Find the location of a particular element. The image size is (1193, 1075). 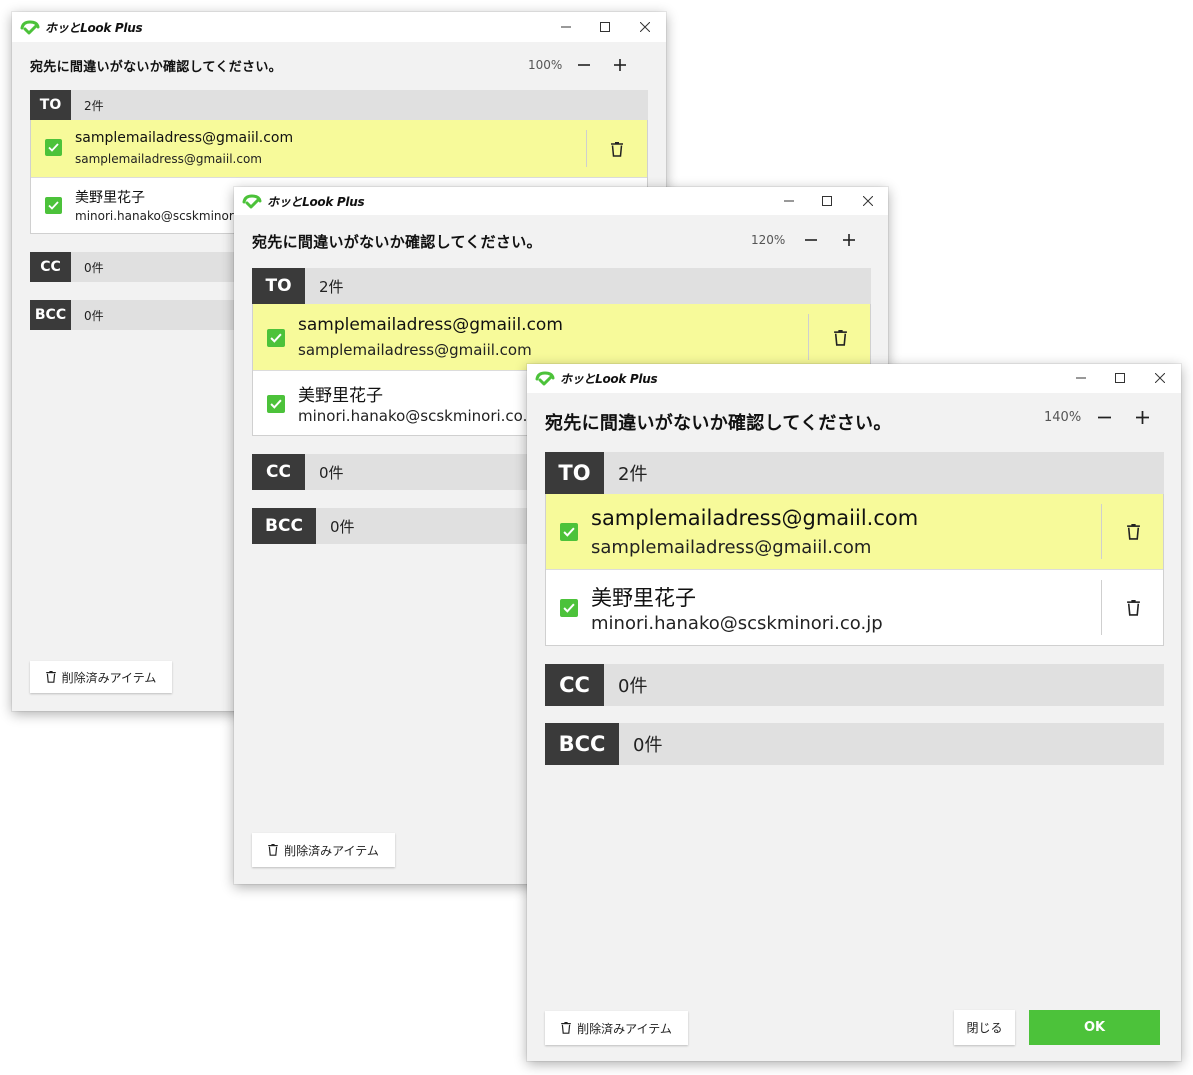

bcc-section-header: BCC 0件 is located at coordinates (854, 744).